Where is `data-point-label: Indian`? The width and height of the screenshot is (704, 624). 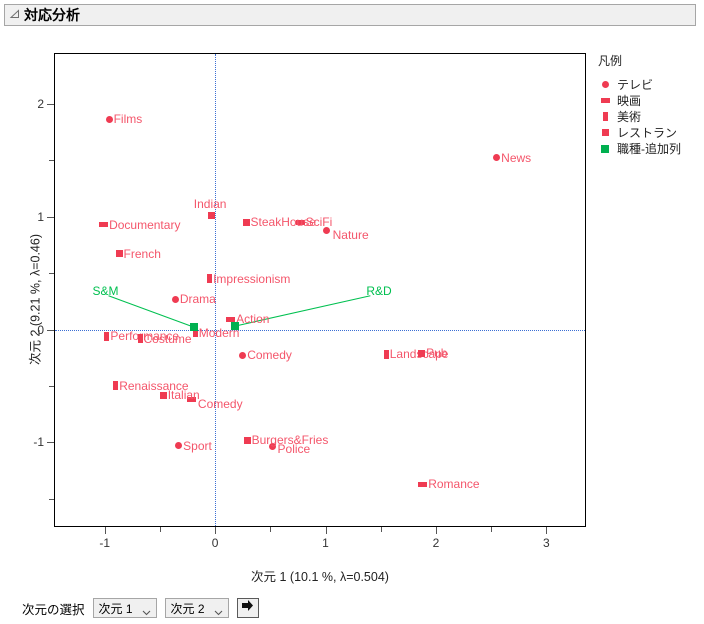
data-point-label: Indian is located at coordinates (210, 204).